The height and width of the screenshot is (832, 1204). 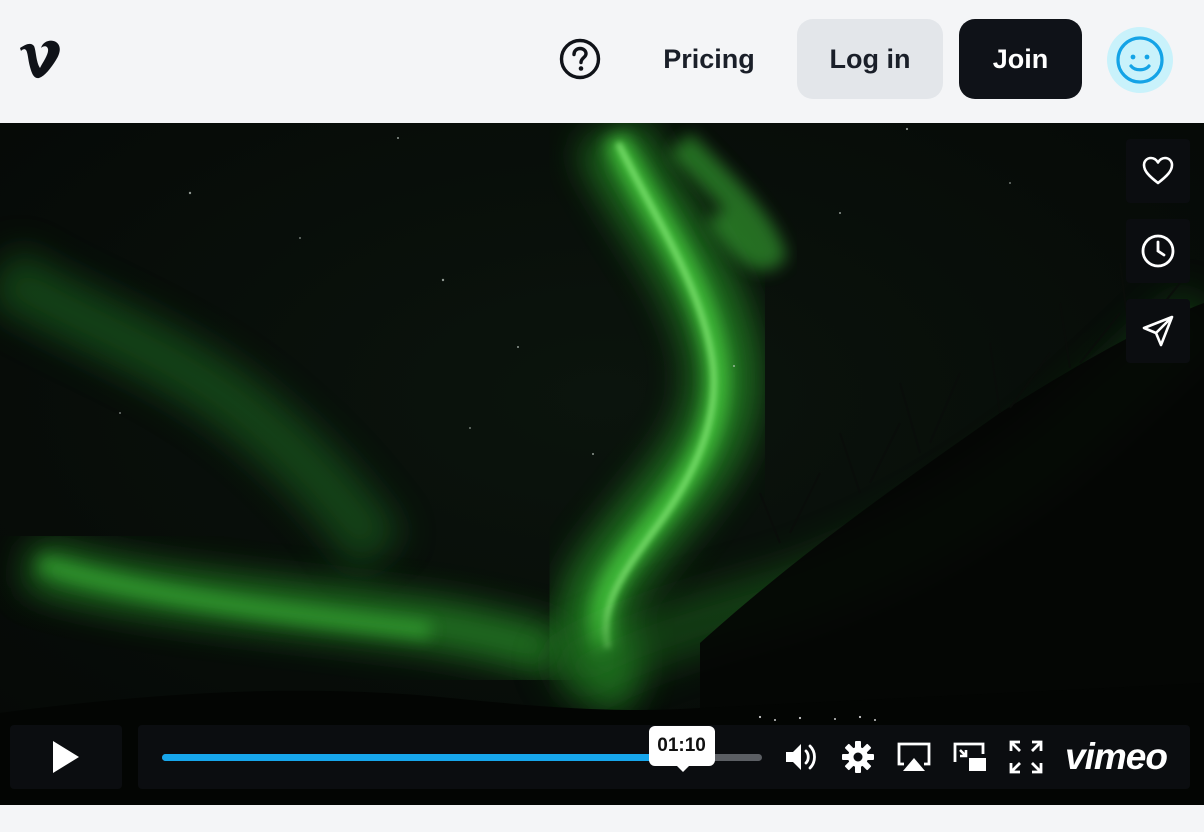 I want to click on vimeo-brand-link: vimeo, so click(x=1116, y=757).